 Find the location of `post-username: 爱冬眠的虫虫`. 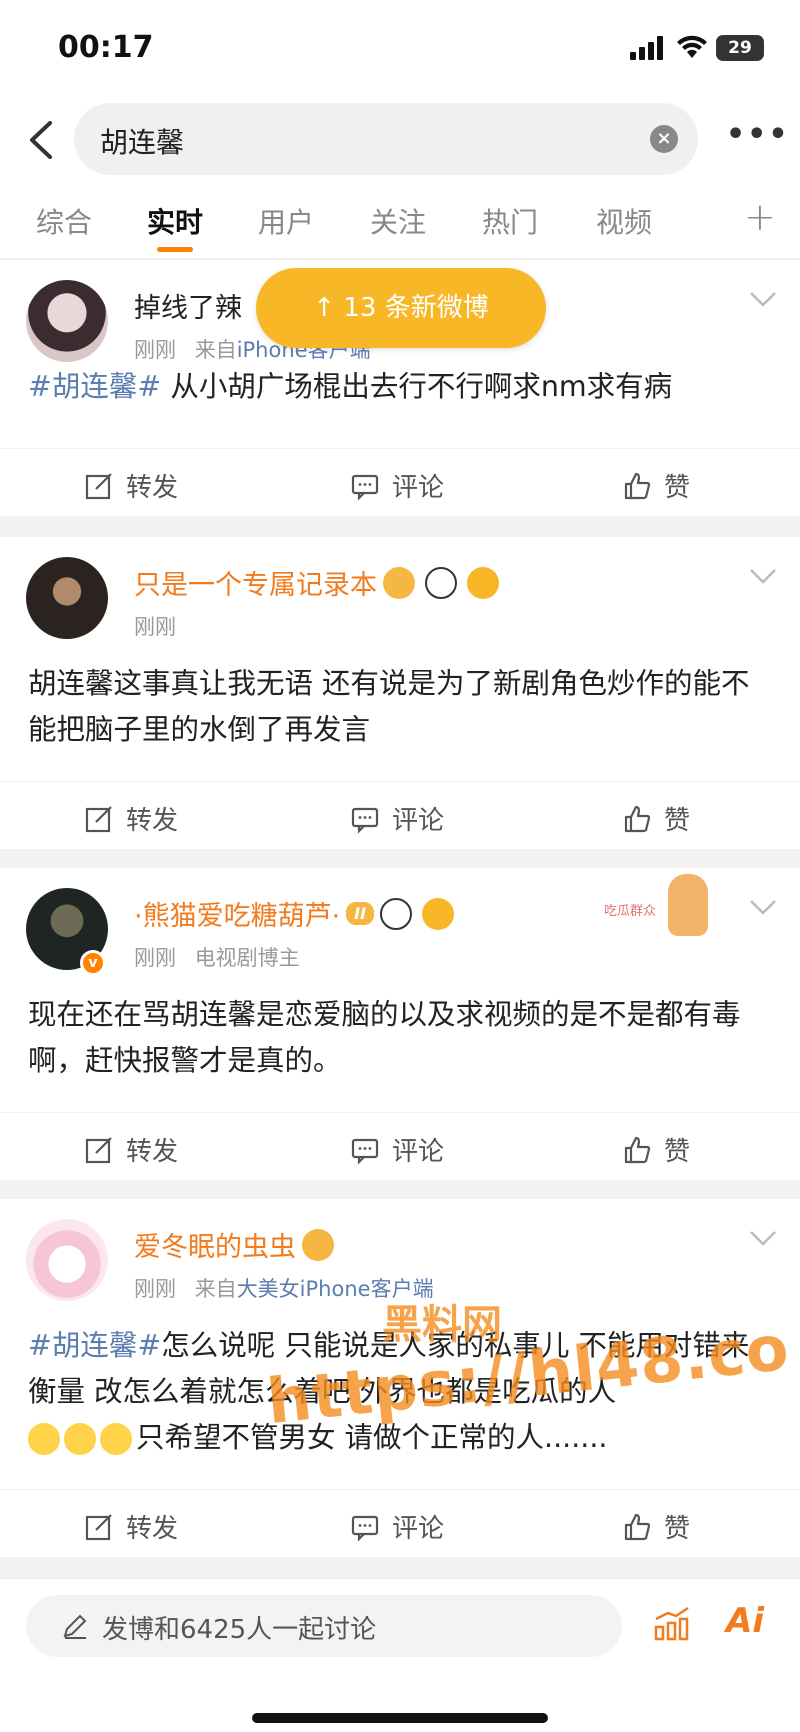

post-username: 爱冬眠的虫虫 is located at coordinates (215, 1244).